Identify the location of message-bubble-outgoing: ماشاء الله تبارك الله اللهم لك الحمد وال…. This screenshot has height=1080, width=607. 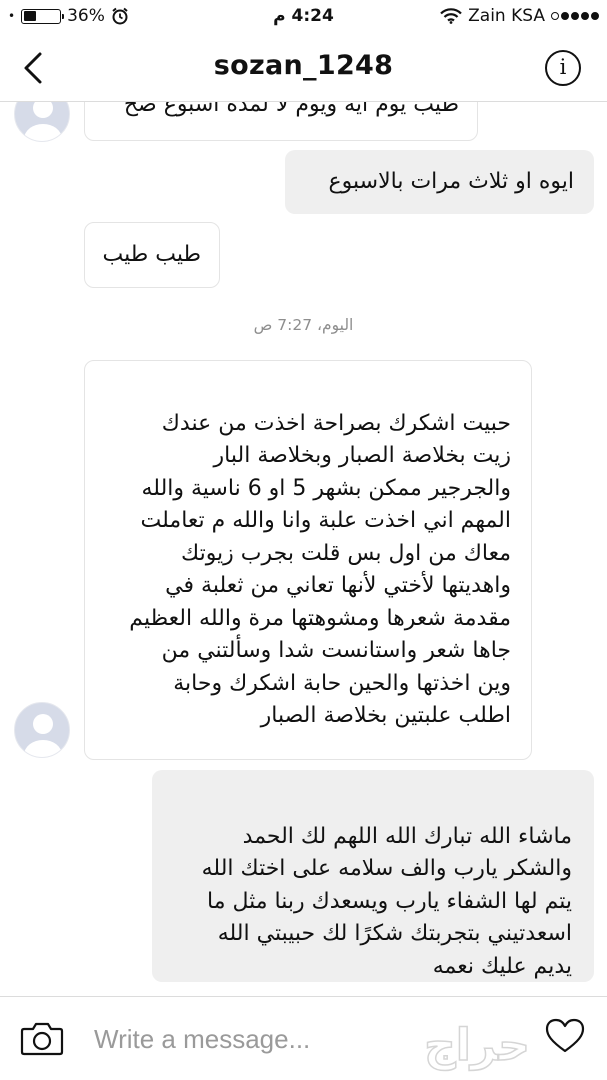
(373, 876).